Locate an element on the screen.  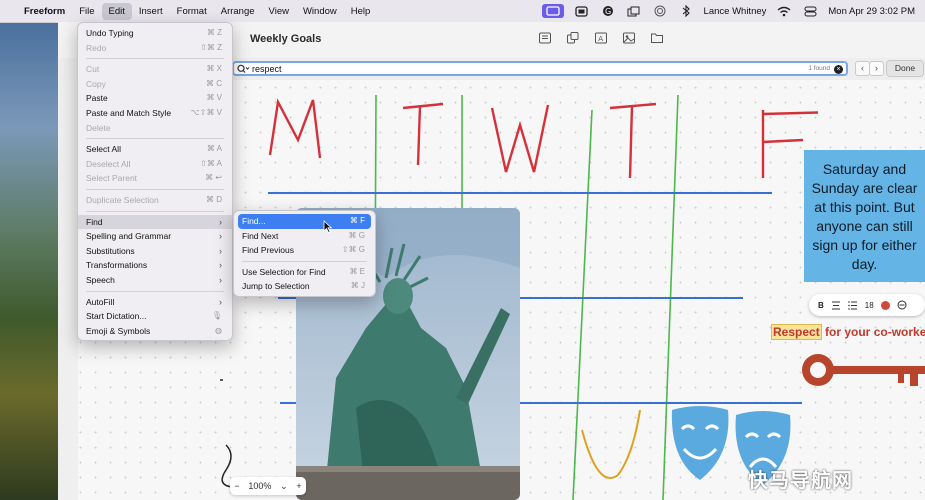
menu-item-paste-match-style: Paste and Match Style ⌥⇧⌘ V is located at coordinates (155, 113).